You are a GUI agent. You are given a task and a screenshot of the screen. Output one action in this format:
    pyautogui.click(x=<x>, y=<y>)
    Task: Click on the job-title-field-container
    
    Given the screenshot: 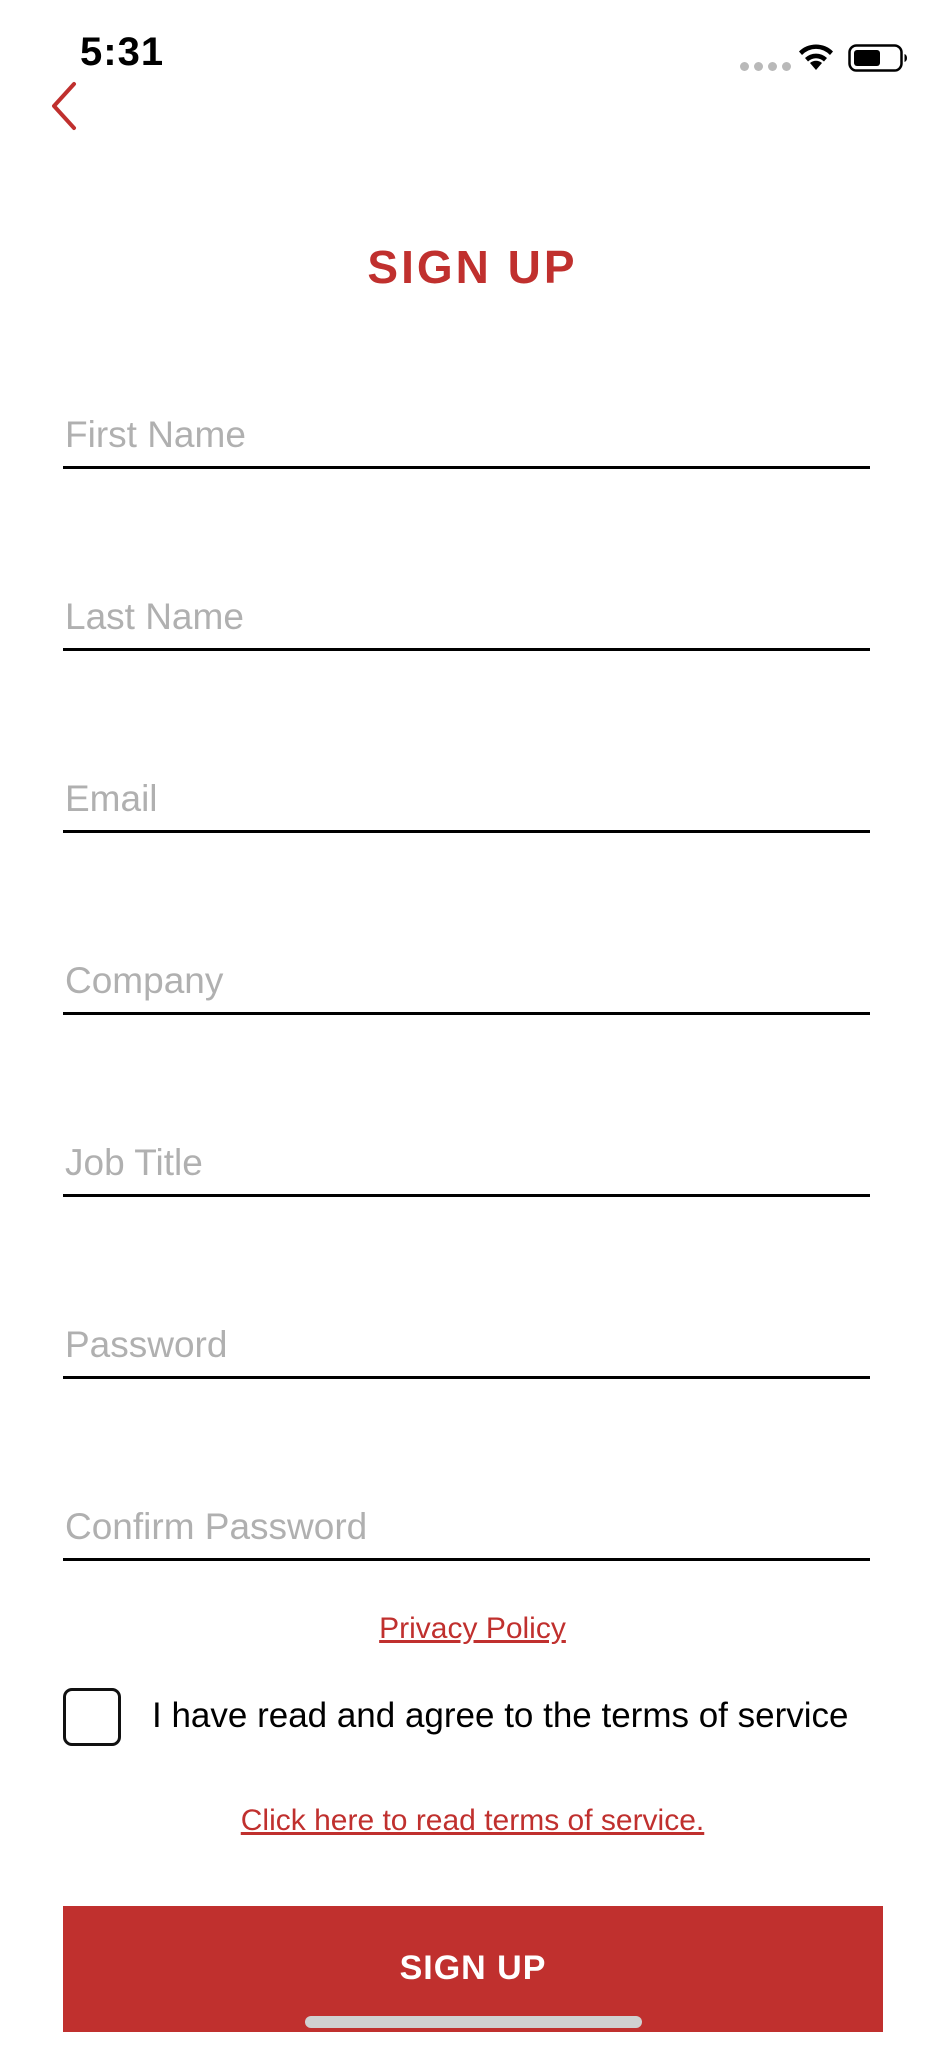 What is the action you would take?
    pyautogui.click(x=466, y=1155)
    